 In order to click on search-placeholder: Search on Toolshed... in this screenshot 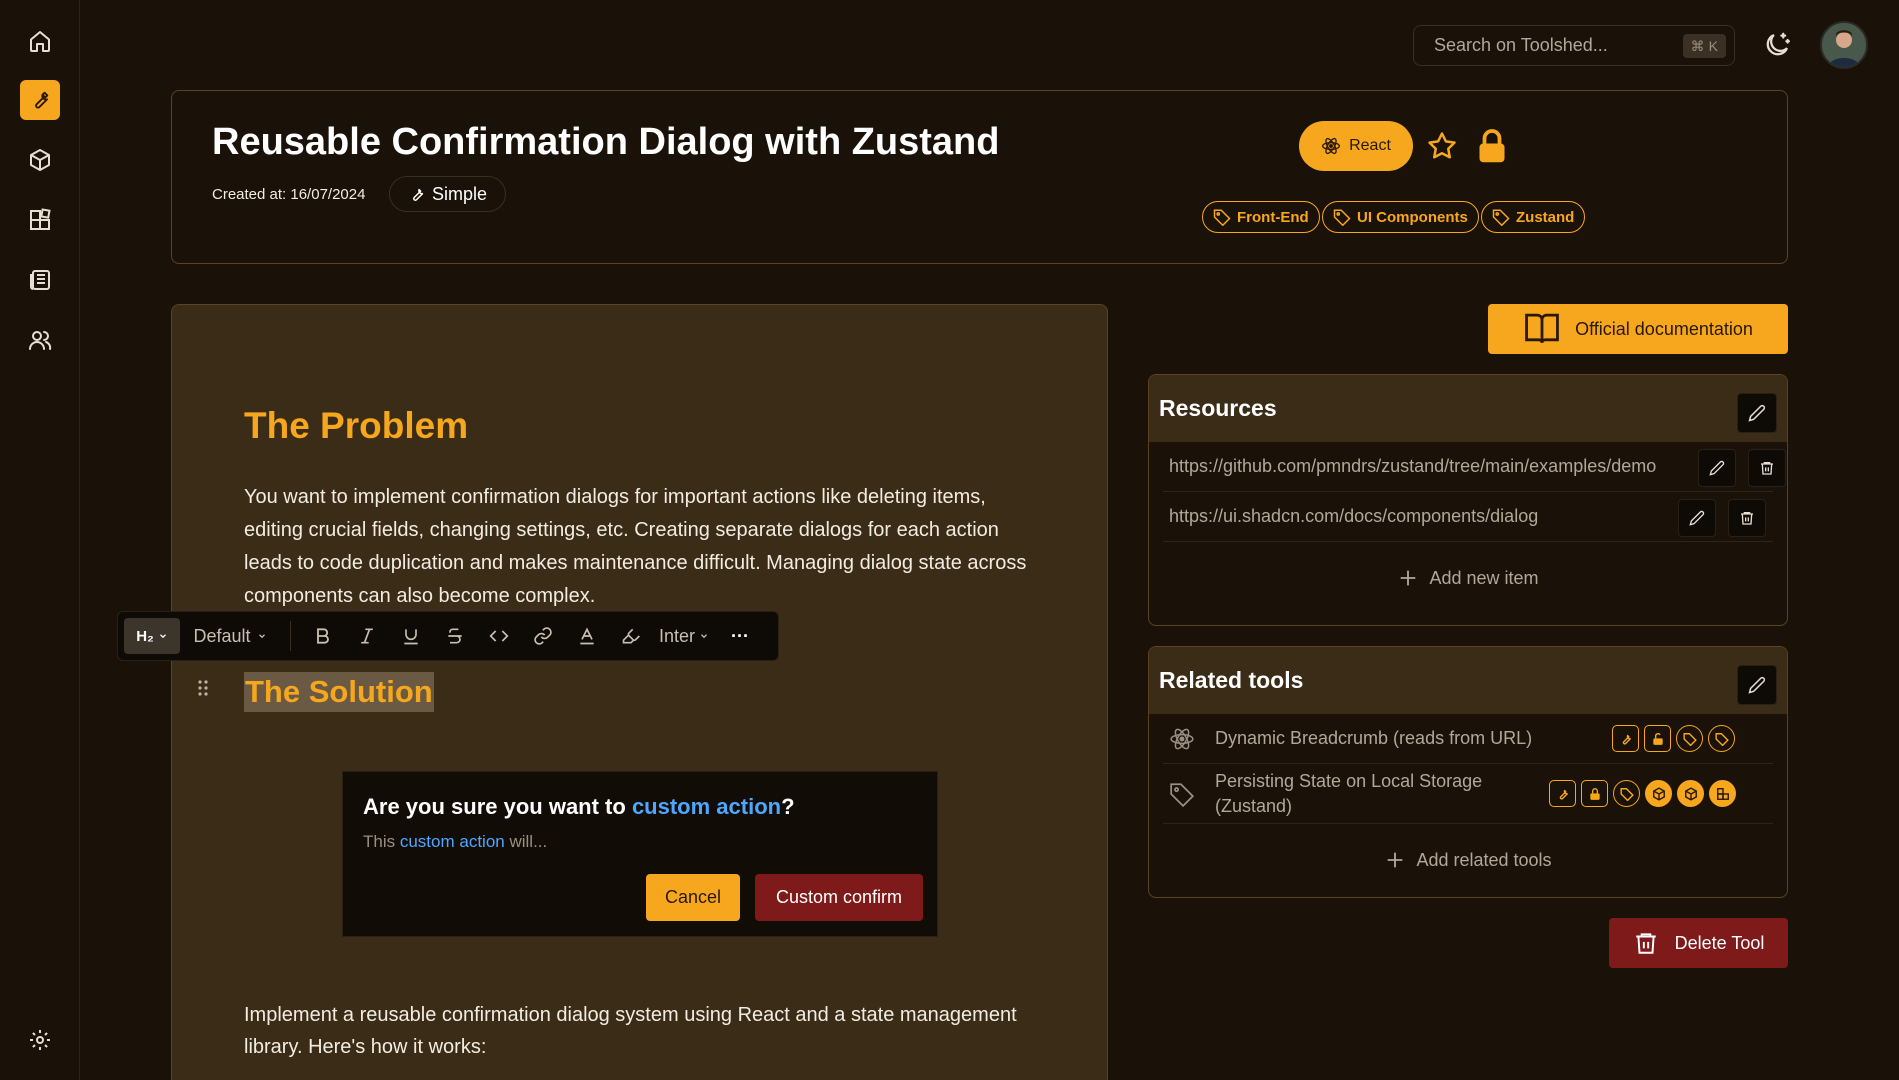, I will do `click(1521, 45)`.